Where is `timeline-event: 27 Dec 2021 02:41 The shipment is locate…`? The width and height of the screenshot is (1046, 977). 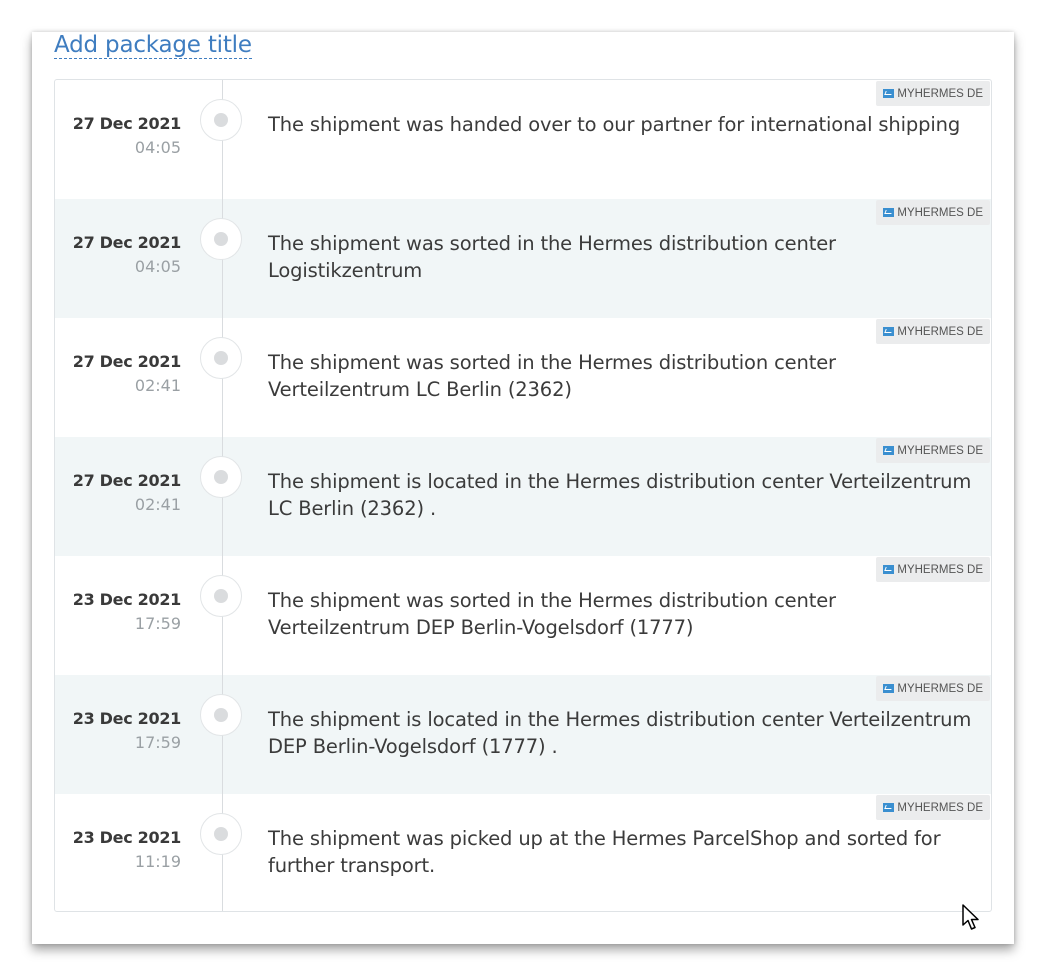
timeline-event: 27 Dec 2021 02:41 The shipment is locate… is located at coordinates (523, 496).